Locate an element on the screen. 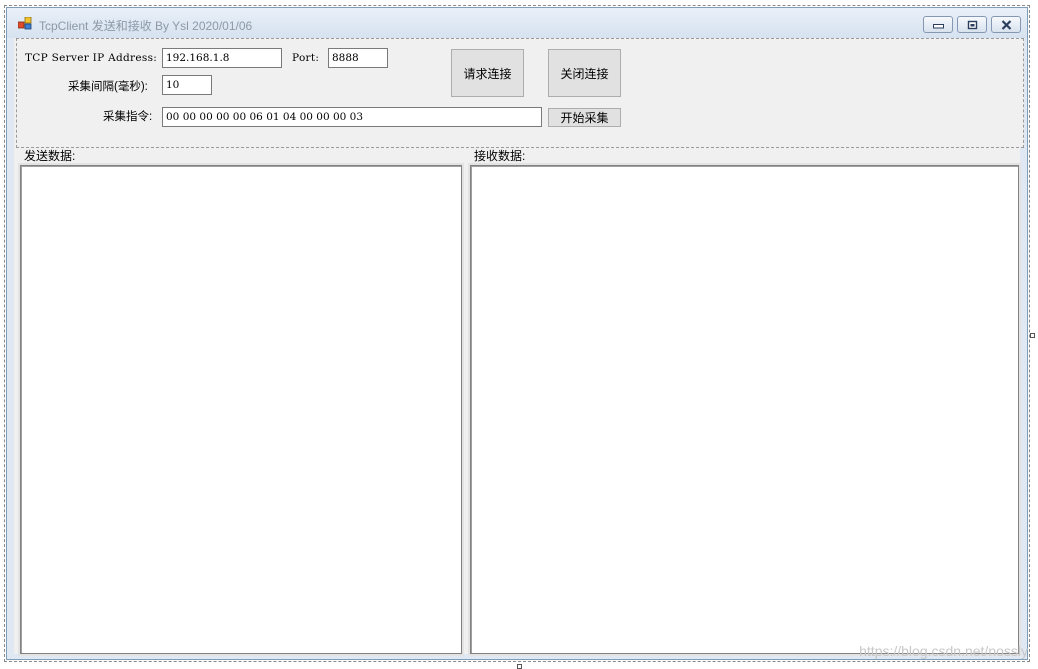  minimize-button is located at coordinates (938, 24).